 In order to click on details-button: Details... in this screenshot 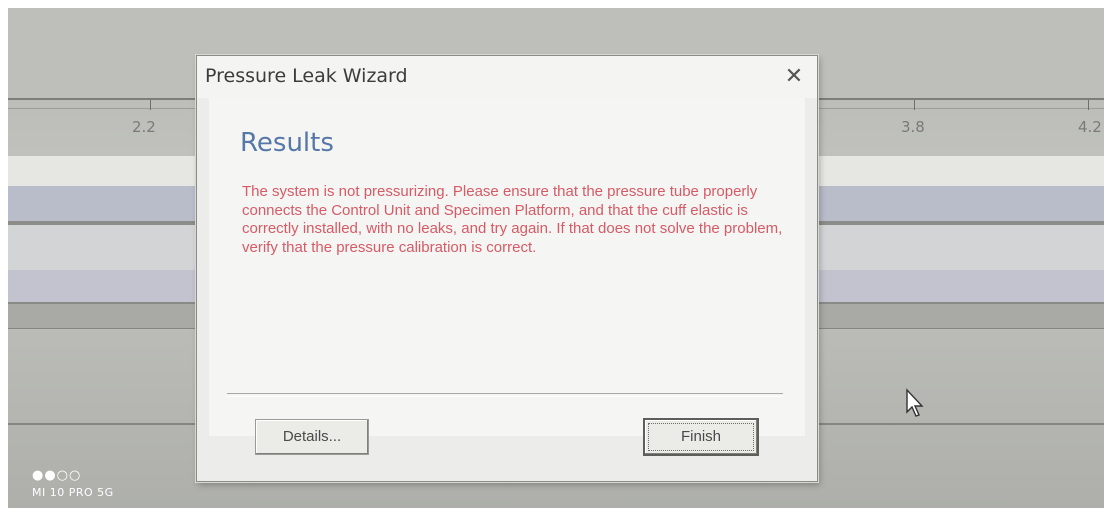, I will do `click(312, 437)`.